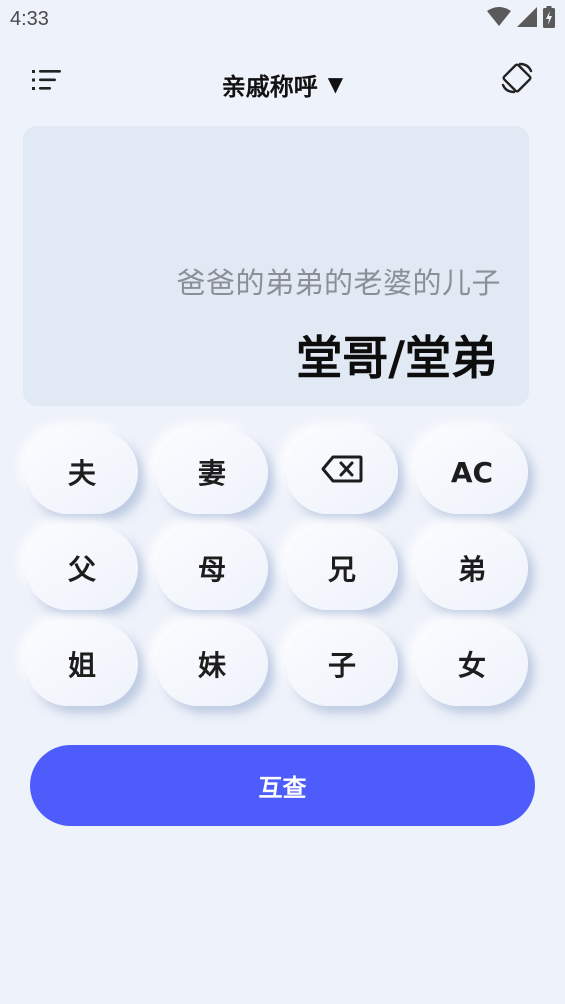 The image size is (565, 1004). I want to click on key-label: 兄, so click(341, 569).